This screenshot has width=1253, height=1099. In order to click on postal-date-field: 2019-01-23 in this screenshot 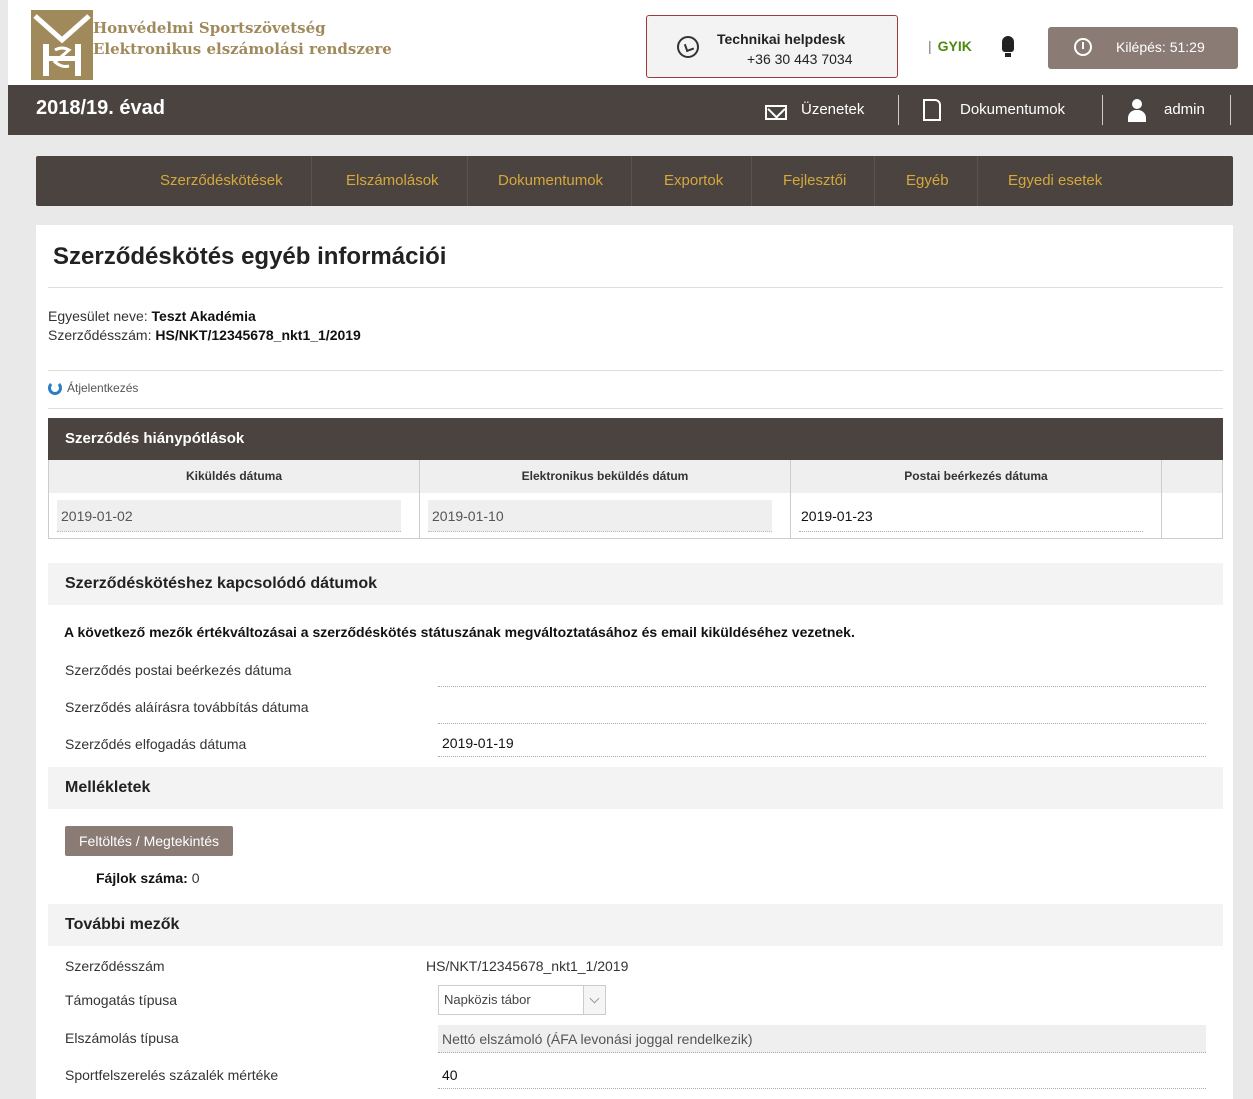, I will do `click(971, 516)`.